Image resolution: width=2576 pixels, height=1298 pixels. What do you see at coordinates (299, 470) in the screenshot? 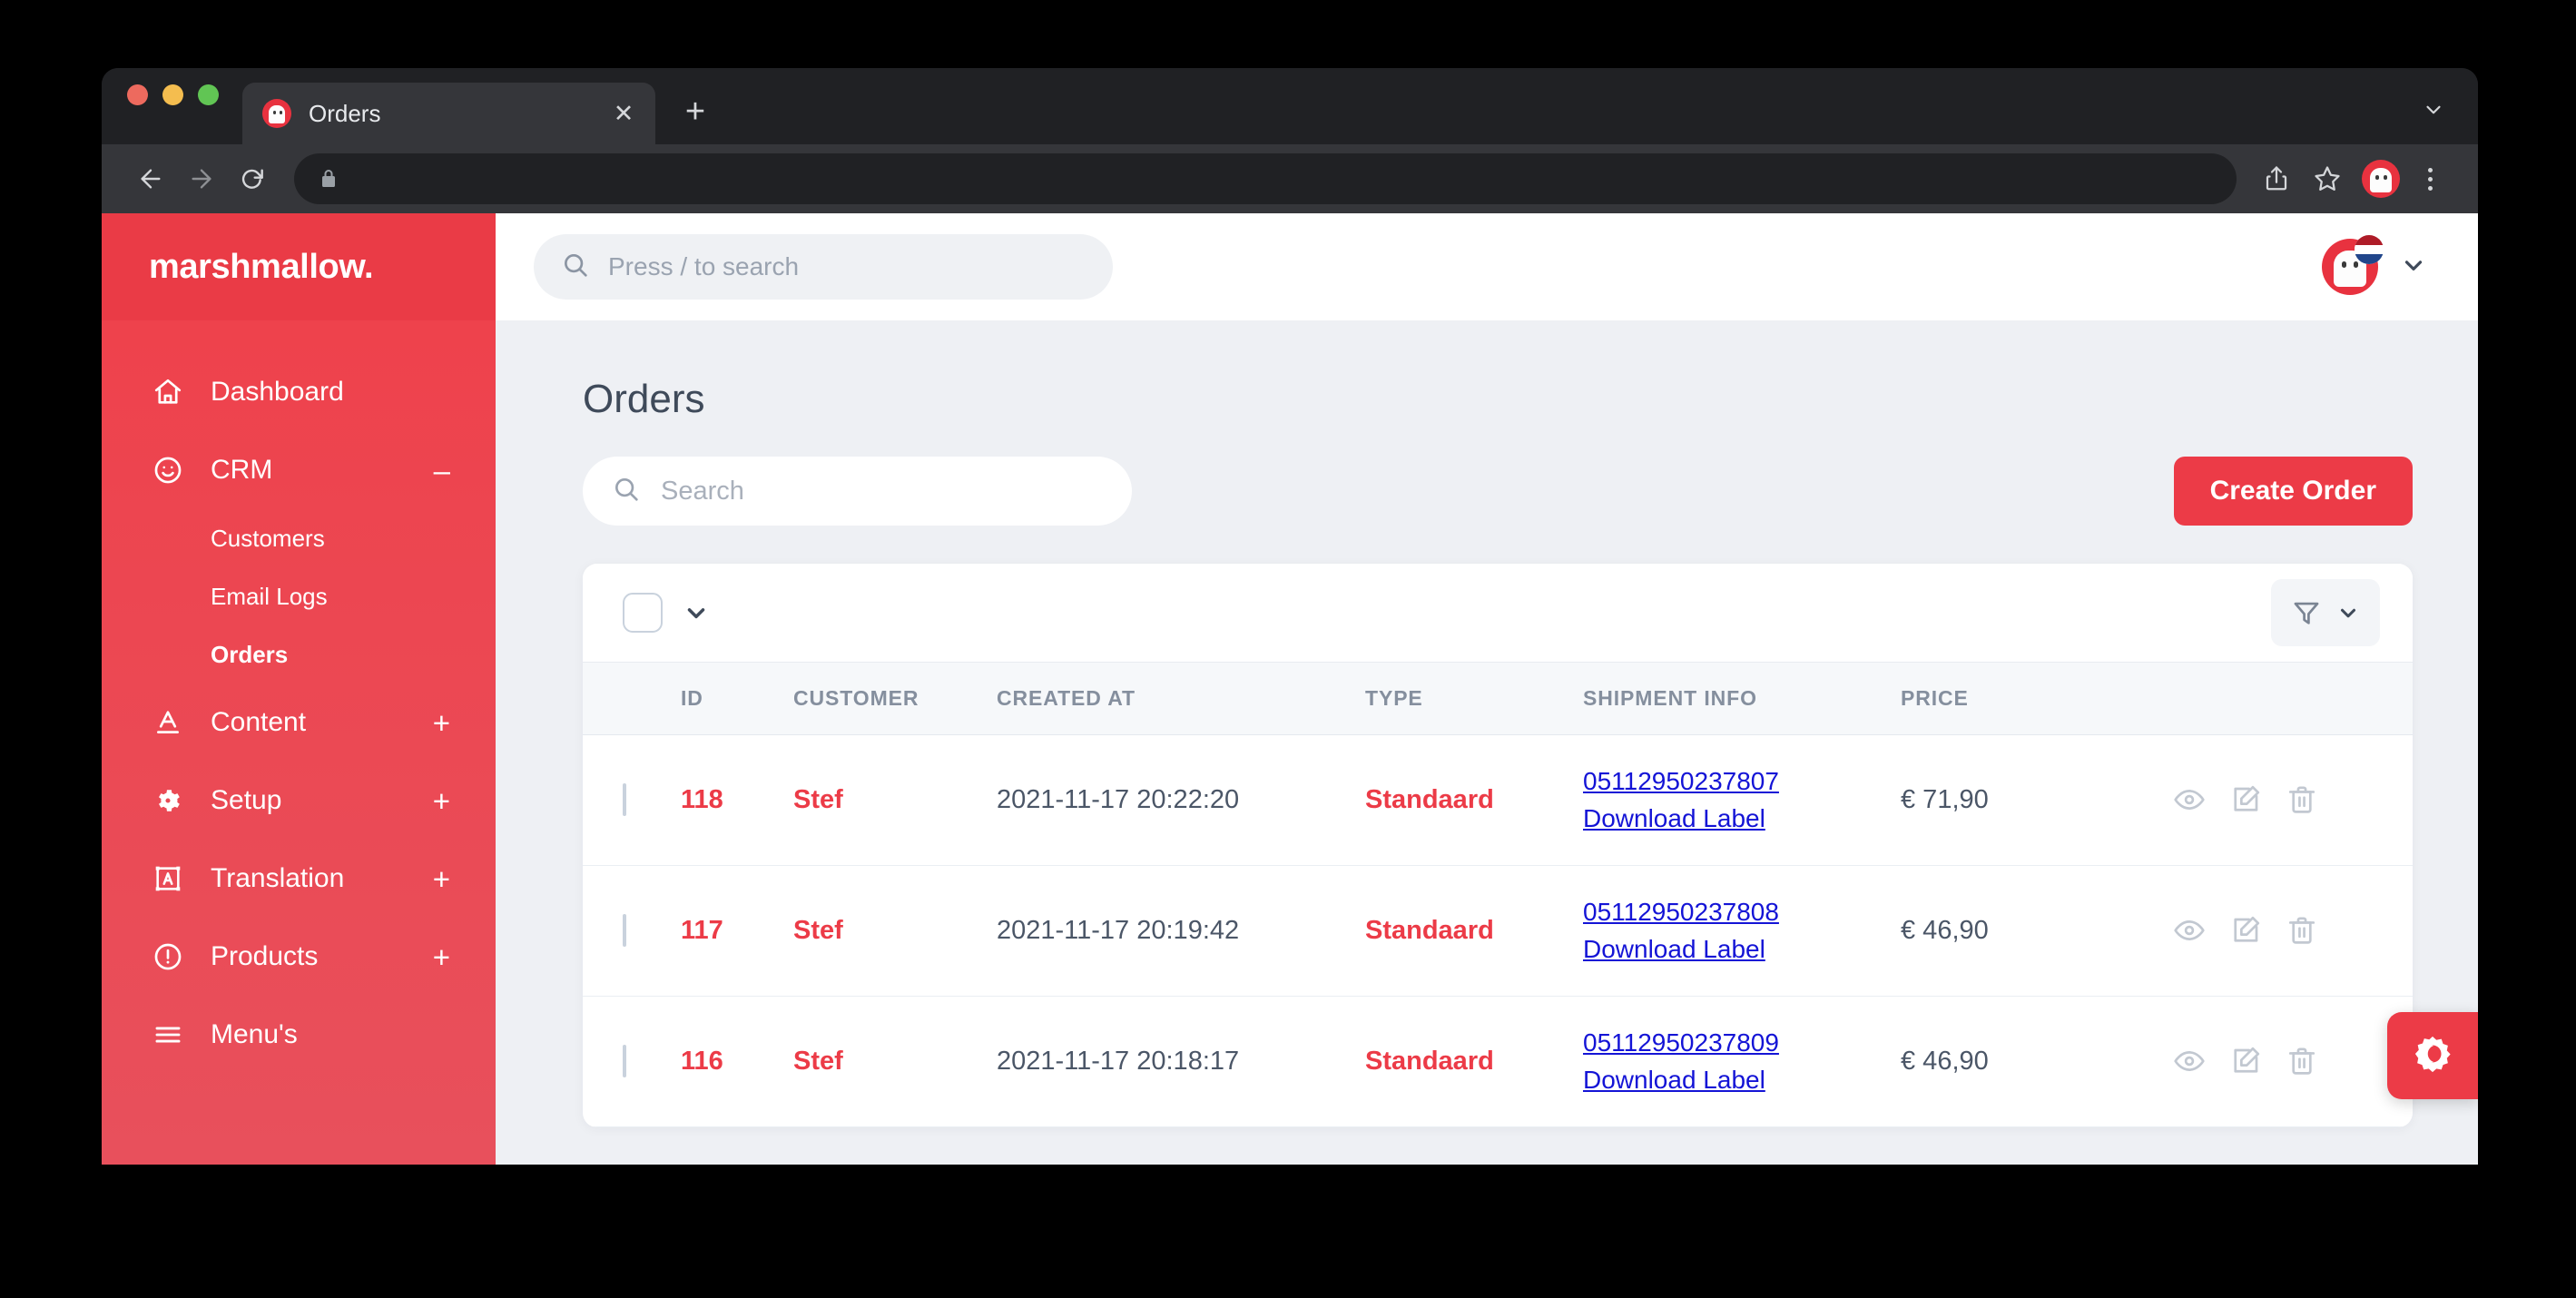
I see `sidebar-item-crm: CRM –` at bounding box center [299, 470].